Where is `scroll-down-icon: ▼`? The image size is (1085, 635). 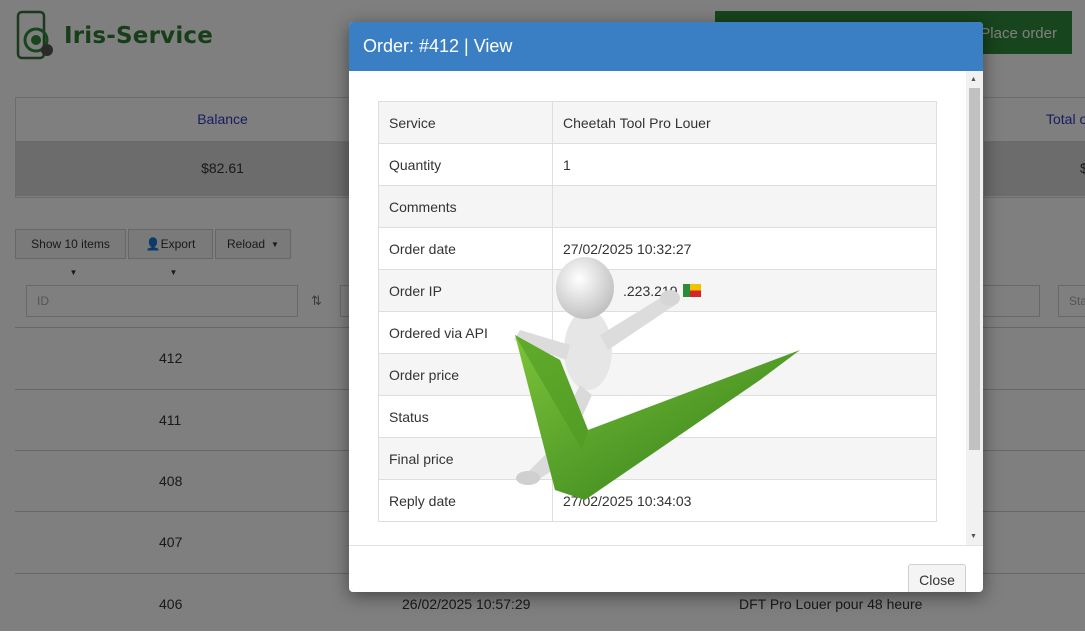 scroll-down-icon: ▼ is located at coordinates (973, 536).